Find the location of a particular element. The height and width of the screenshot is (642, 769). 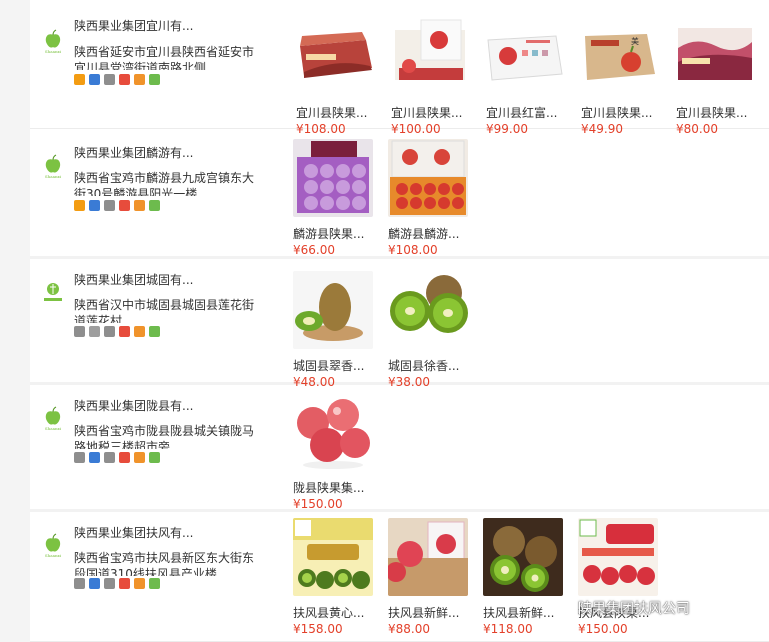

product-card: 扶风县陕果... ¥150.00 is located at coordinates (618, 577).